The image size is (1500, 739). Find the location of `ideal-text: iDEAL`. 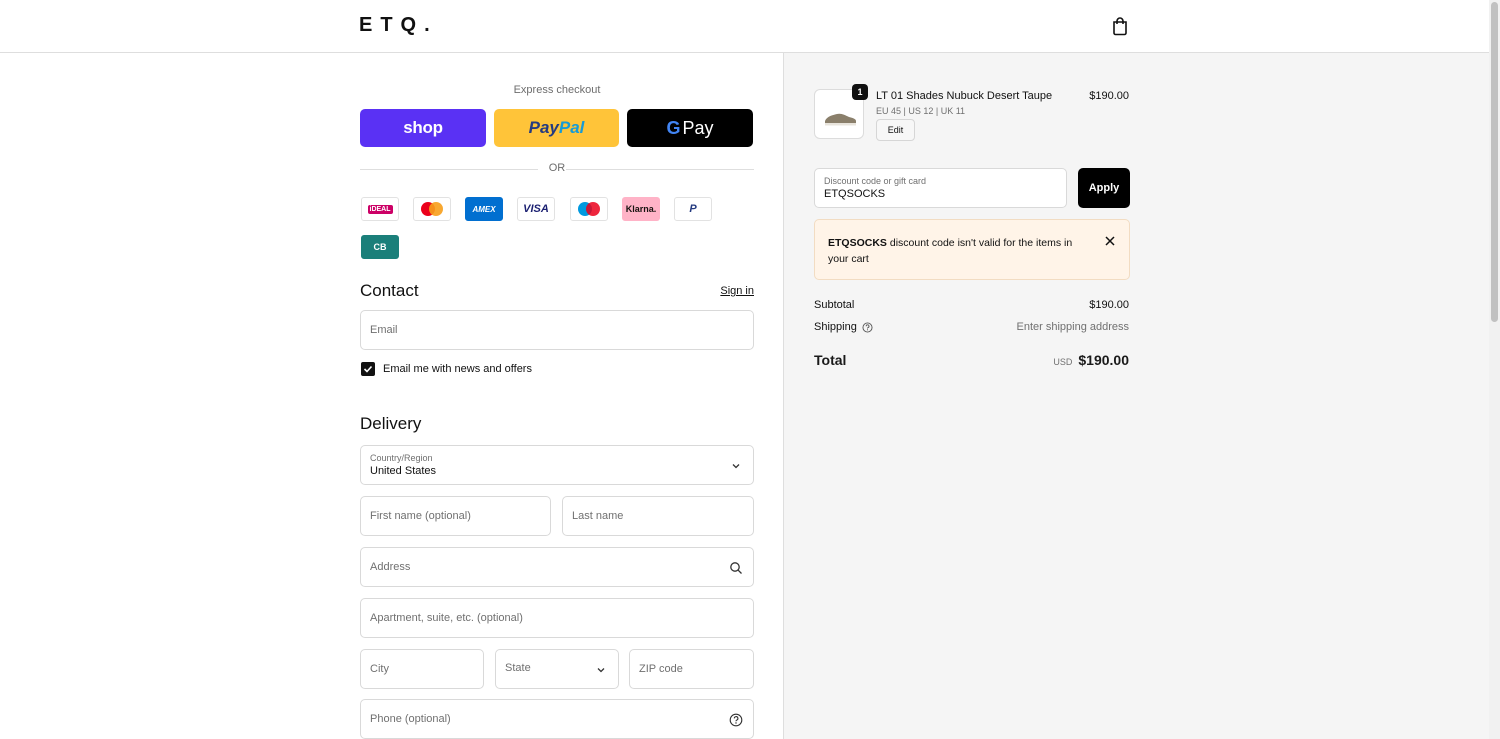

ideal-text: iDEAL is located at coordinates (380, 209).